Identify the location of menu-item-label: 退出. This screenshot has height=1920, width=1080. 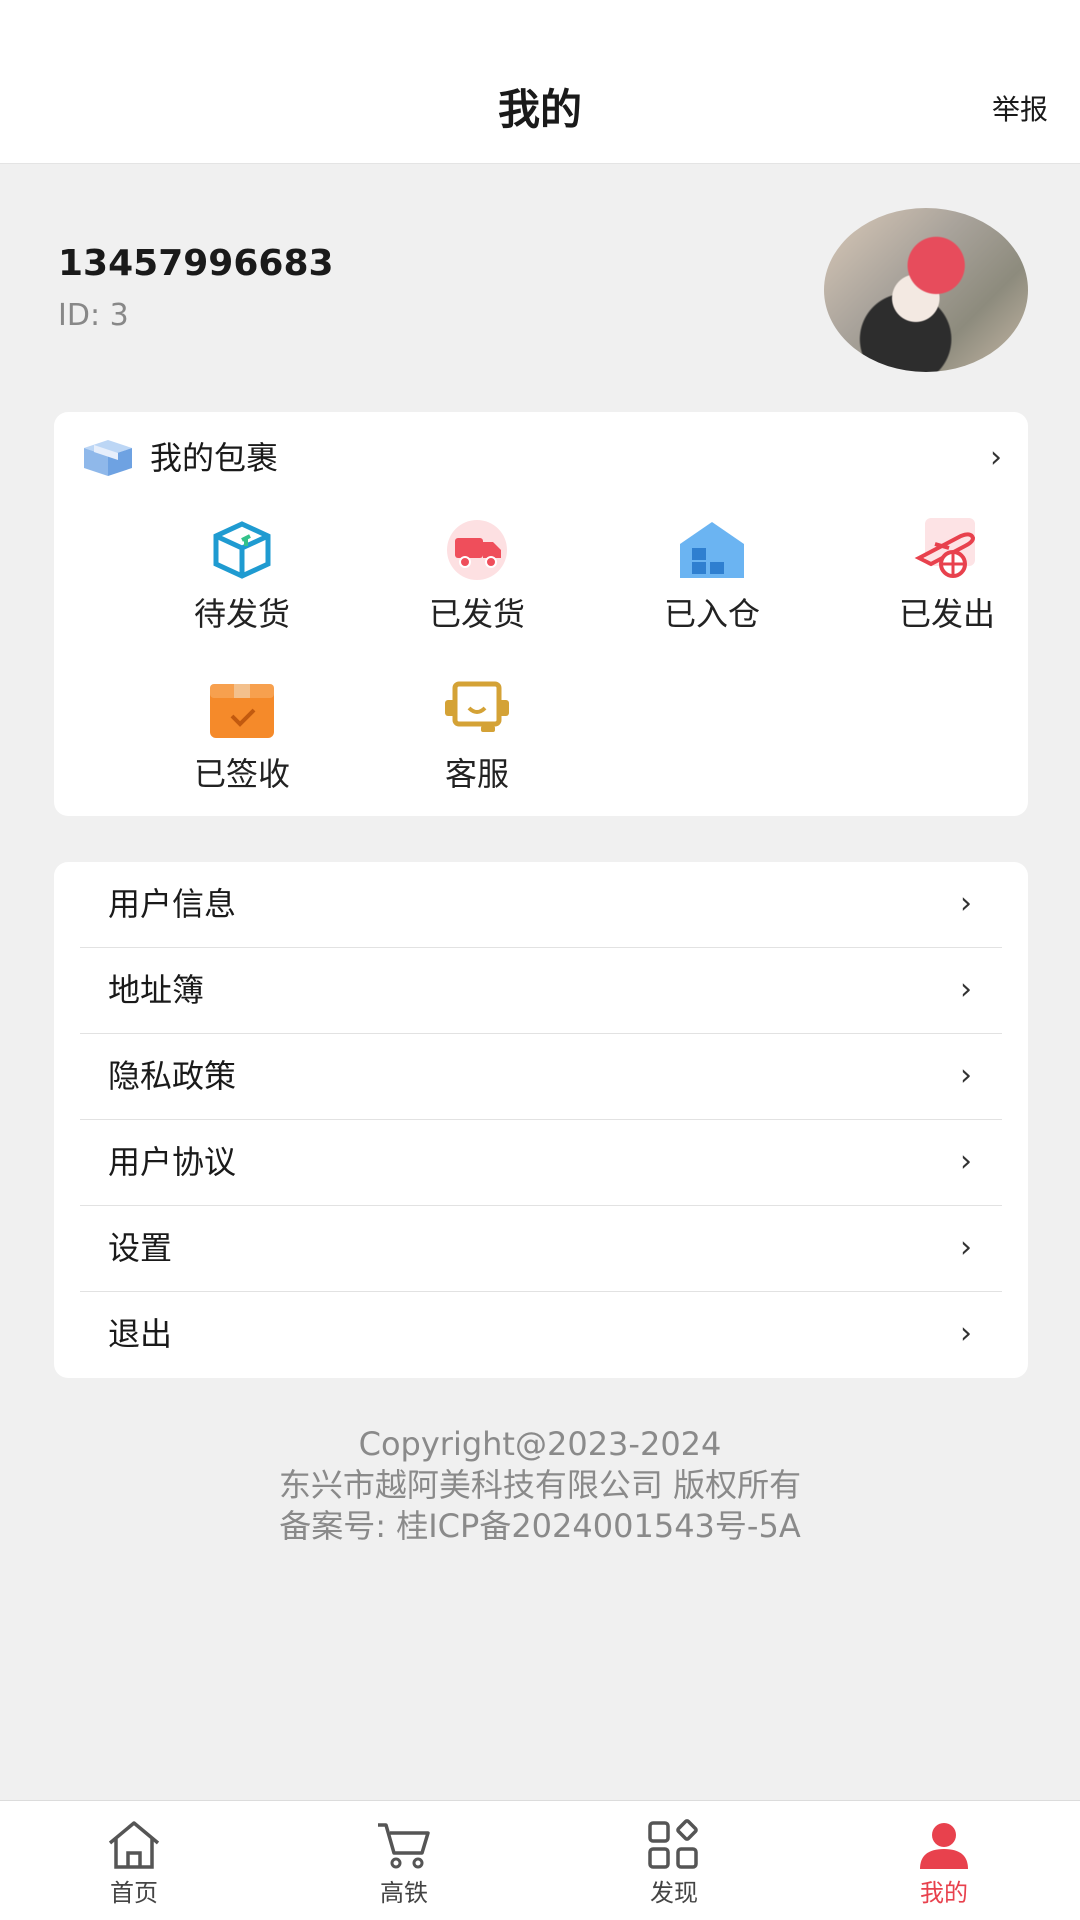
(140, 1334).